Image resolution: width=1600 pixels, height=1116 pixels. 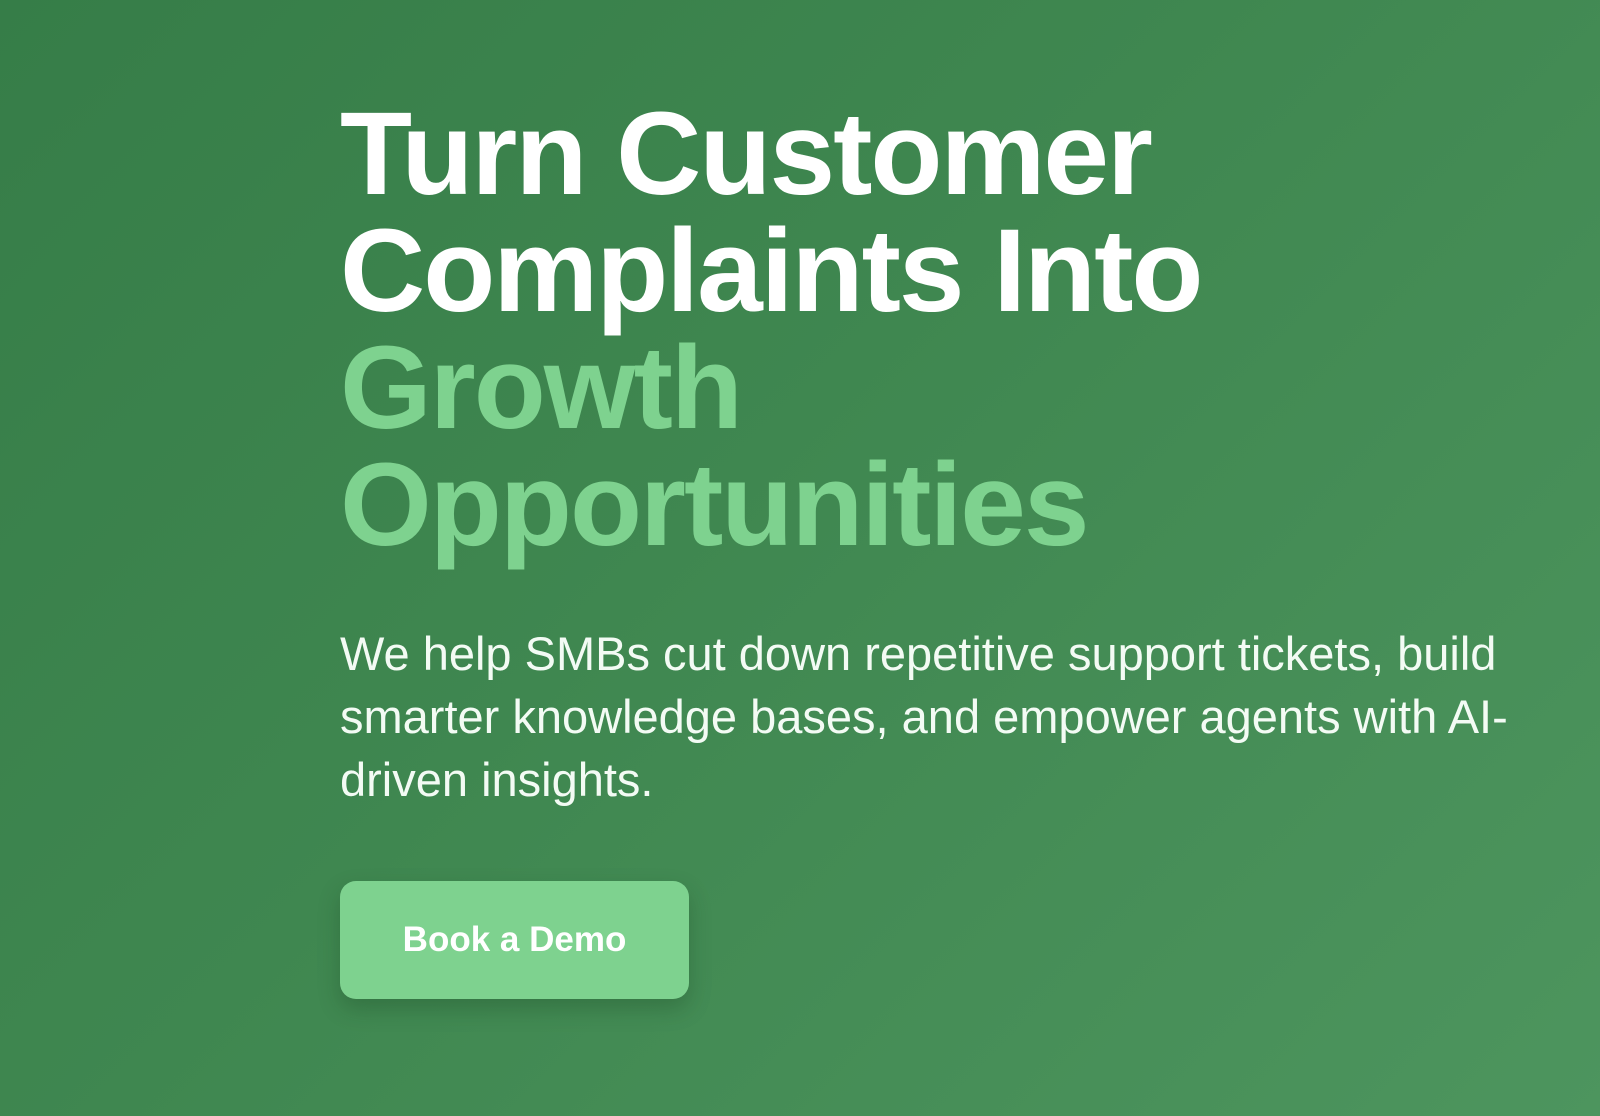 I want to click on headline-line-2: Complaints Into, so click(x=772, y=271).